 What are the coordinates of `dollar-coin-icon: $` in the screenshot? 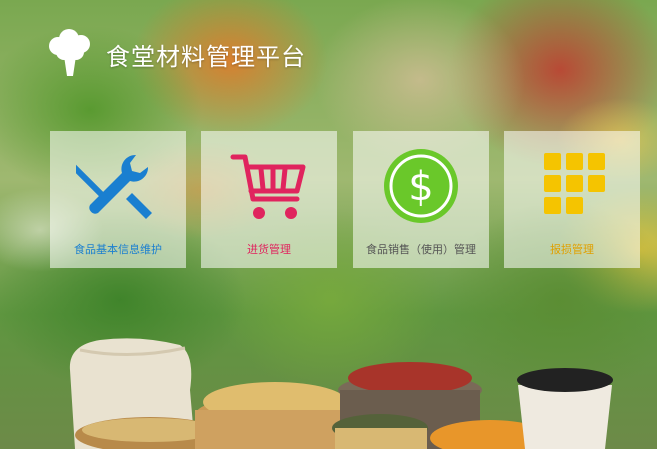 It's located at (421, 186).